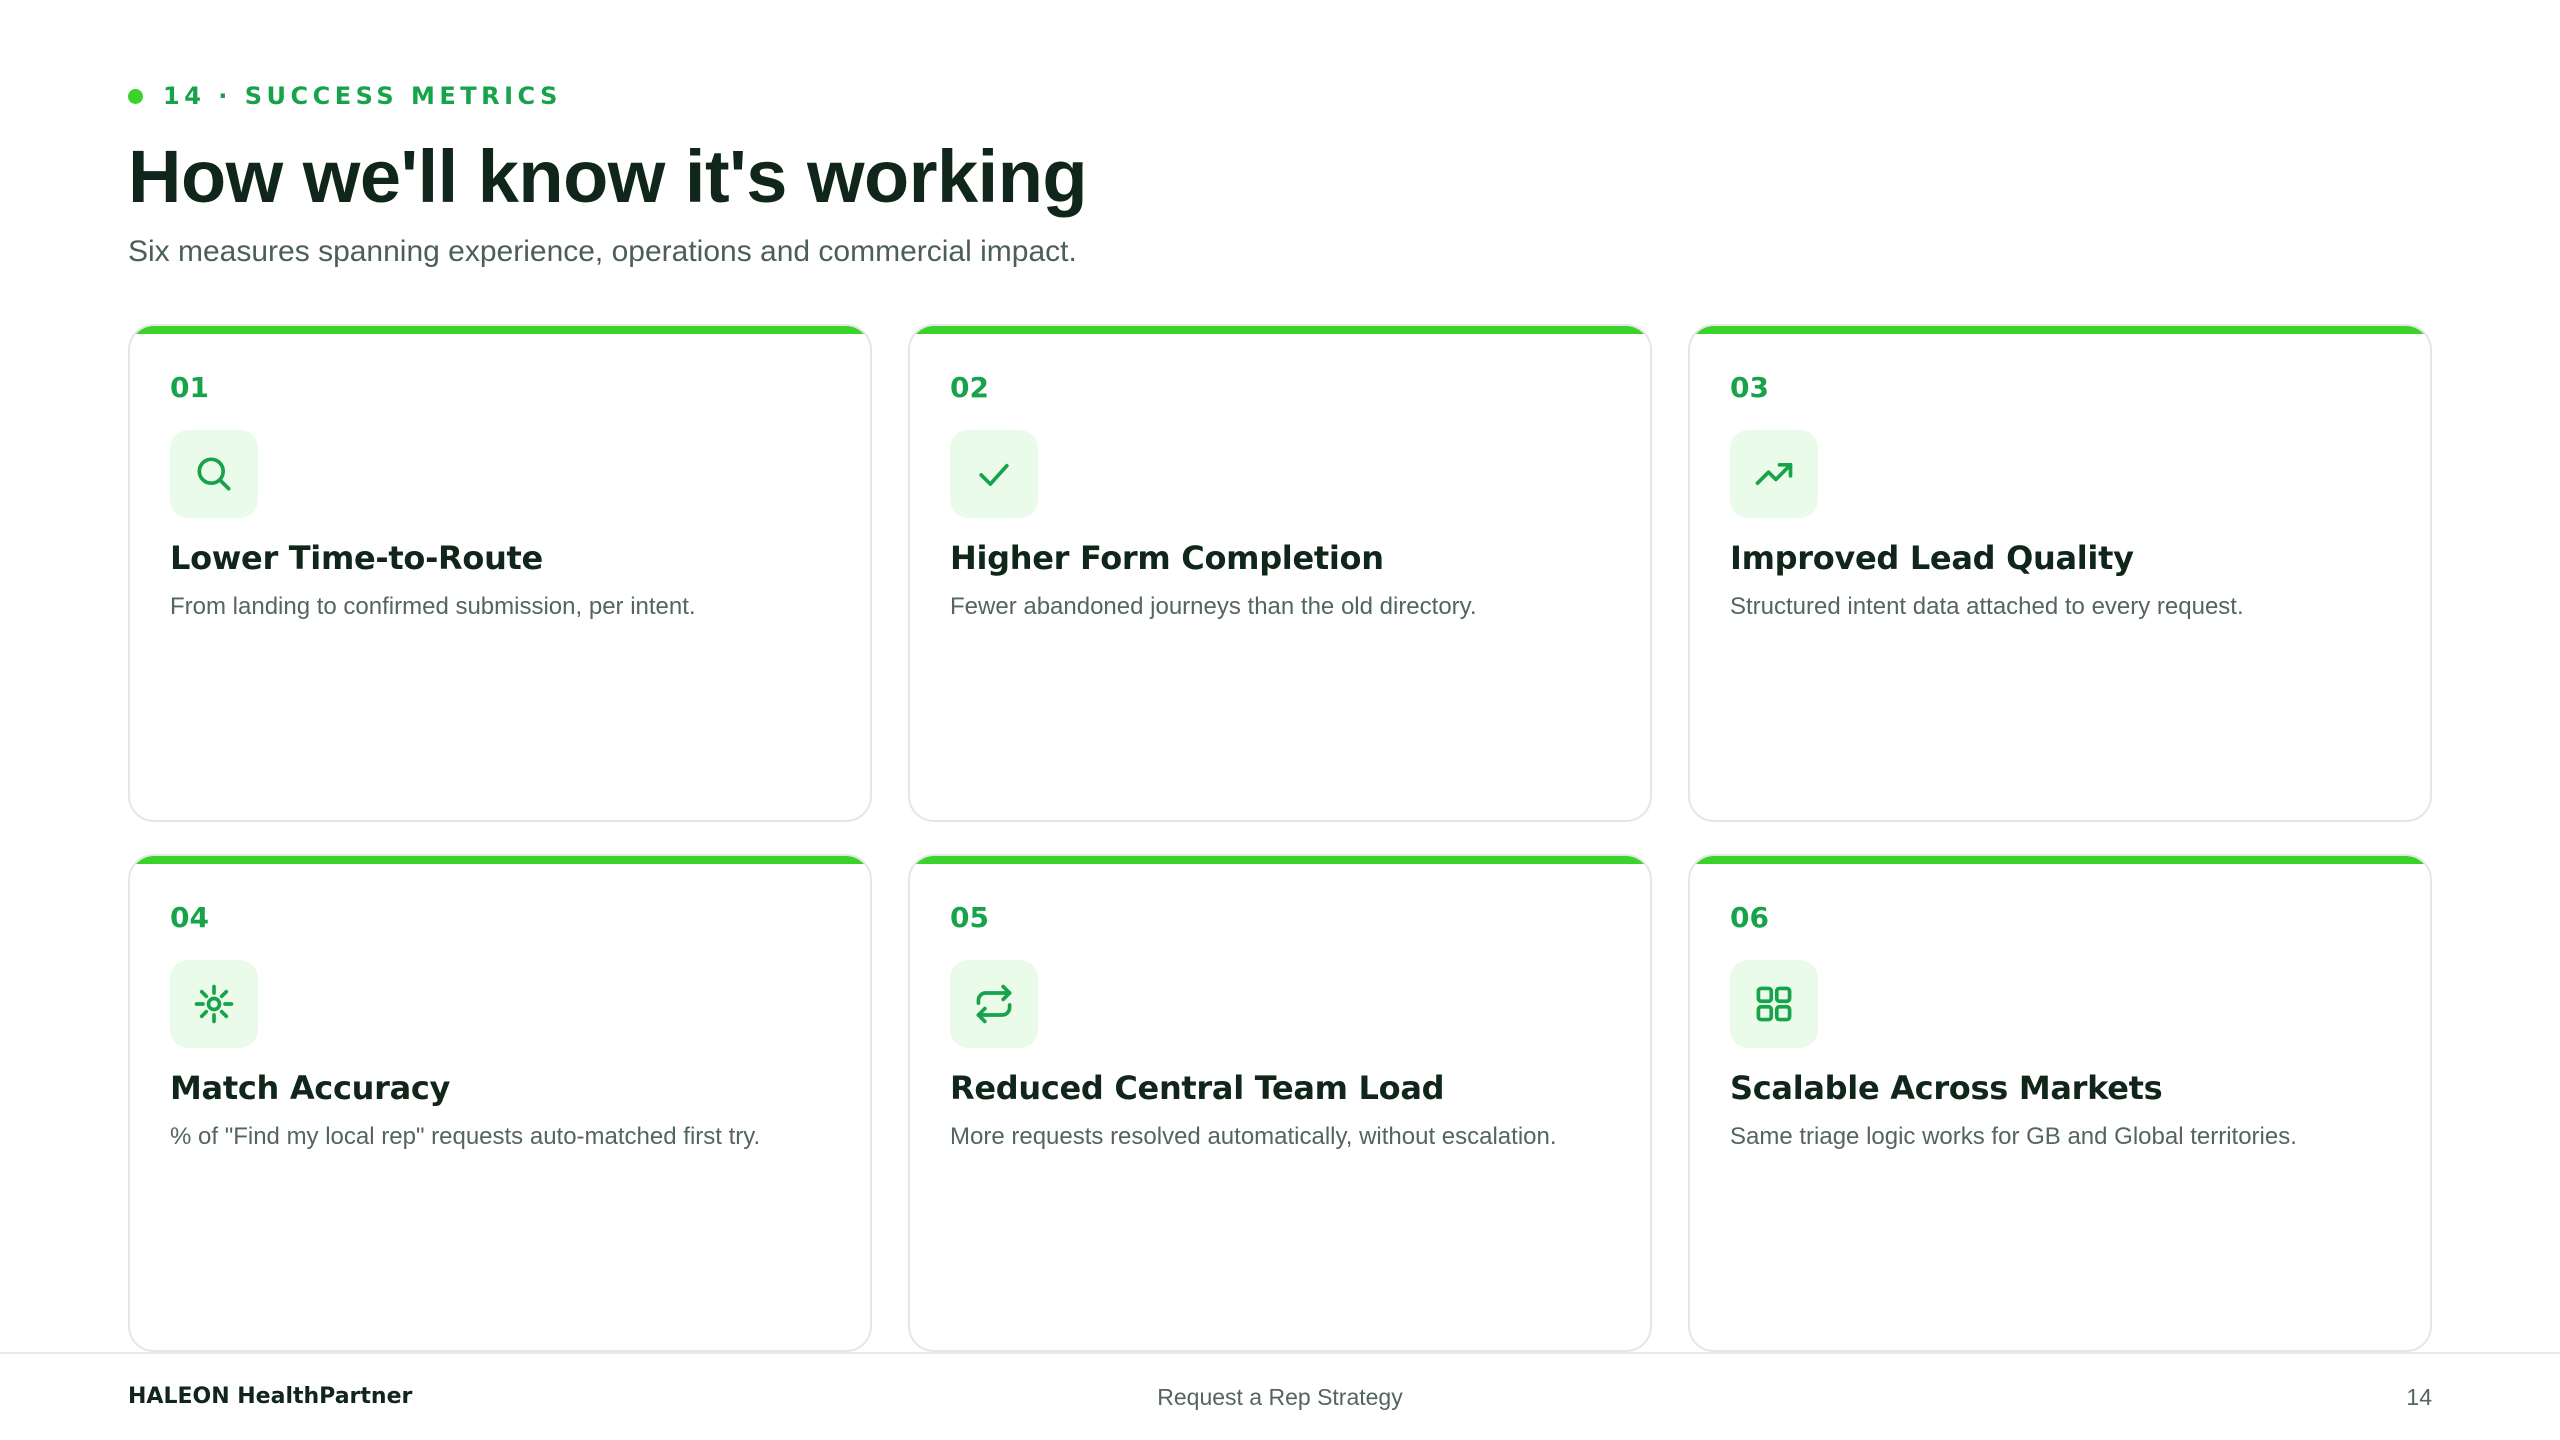 This screenshot has height=1440, width=2560. I want to click on metric-number: 05, so click(969, 917).